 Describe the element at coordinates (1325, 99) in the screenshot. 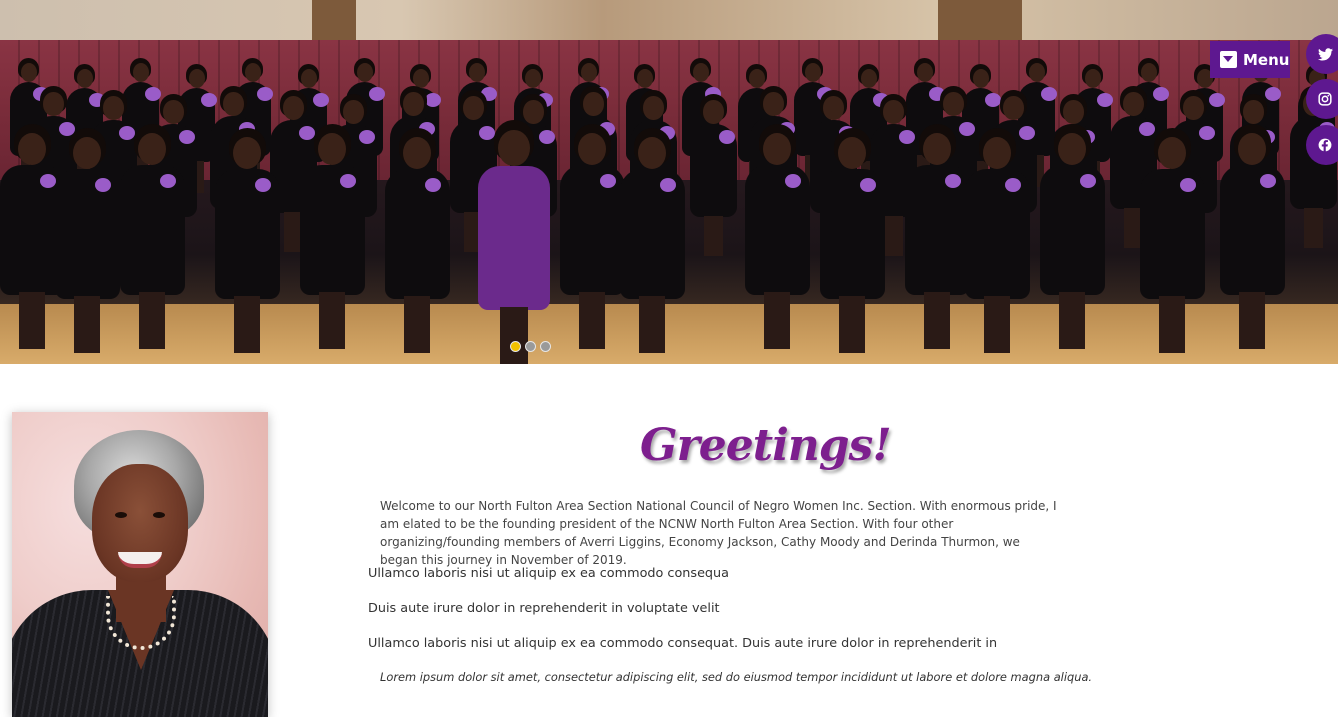

I see `instagram-icon` at that location.